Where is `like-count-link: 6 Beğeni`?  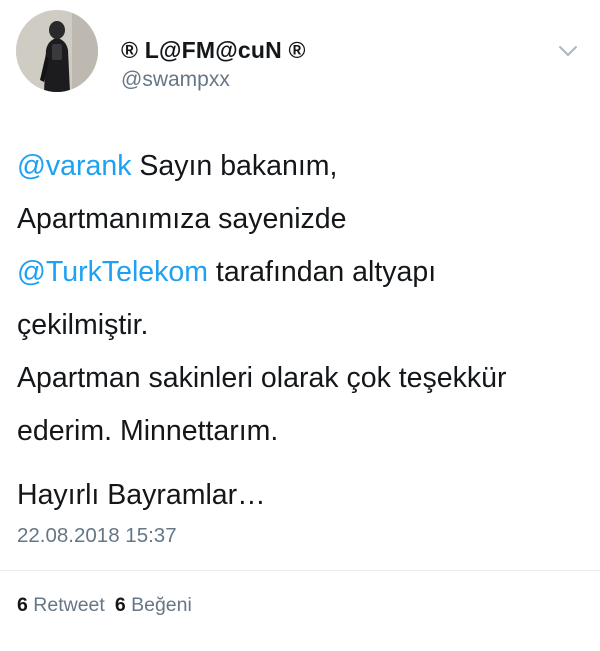
like-count-link: 6 Beğeni is located at coordinates (153, 605).